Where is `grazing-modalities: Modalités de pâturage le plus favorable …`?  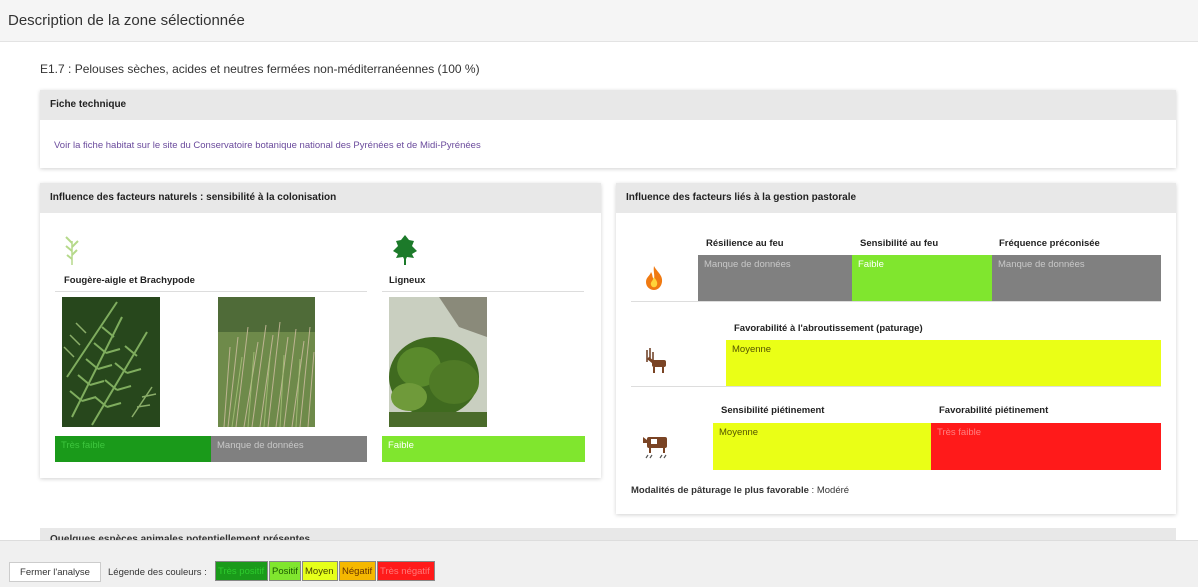
grazing-modalities: Modalités de pâturage le plus favorable … is located at coordinates (740, 490).